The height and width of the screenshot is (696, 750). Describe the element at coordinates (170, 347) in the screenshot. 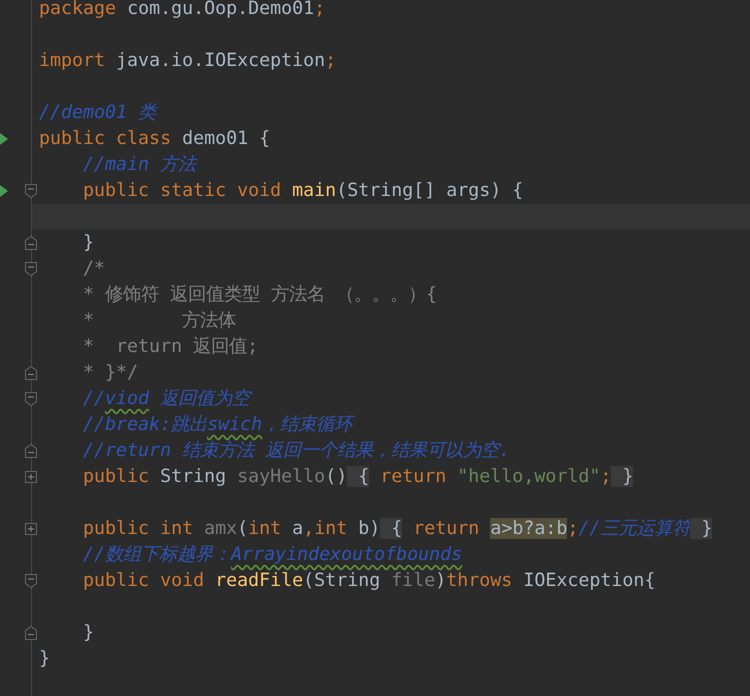

I see `code-line: * return 返回值;` at that location.